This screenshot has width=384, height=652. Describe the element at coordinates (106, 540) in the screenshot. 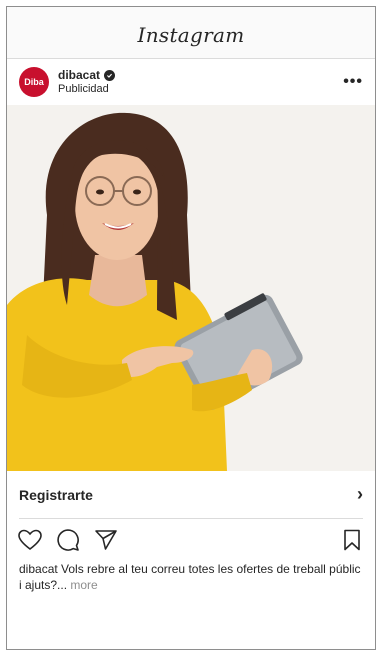

I see `share-icon` at that location.